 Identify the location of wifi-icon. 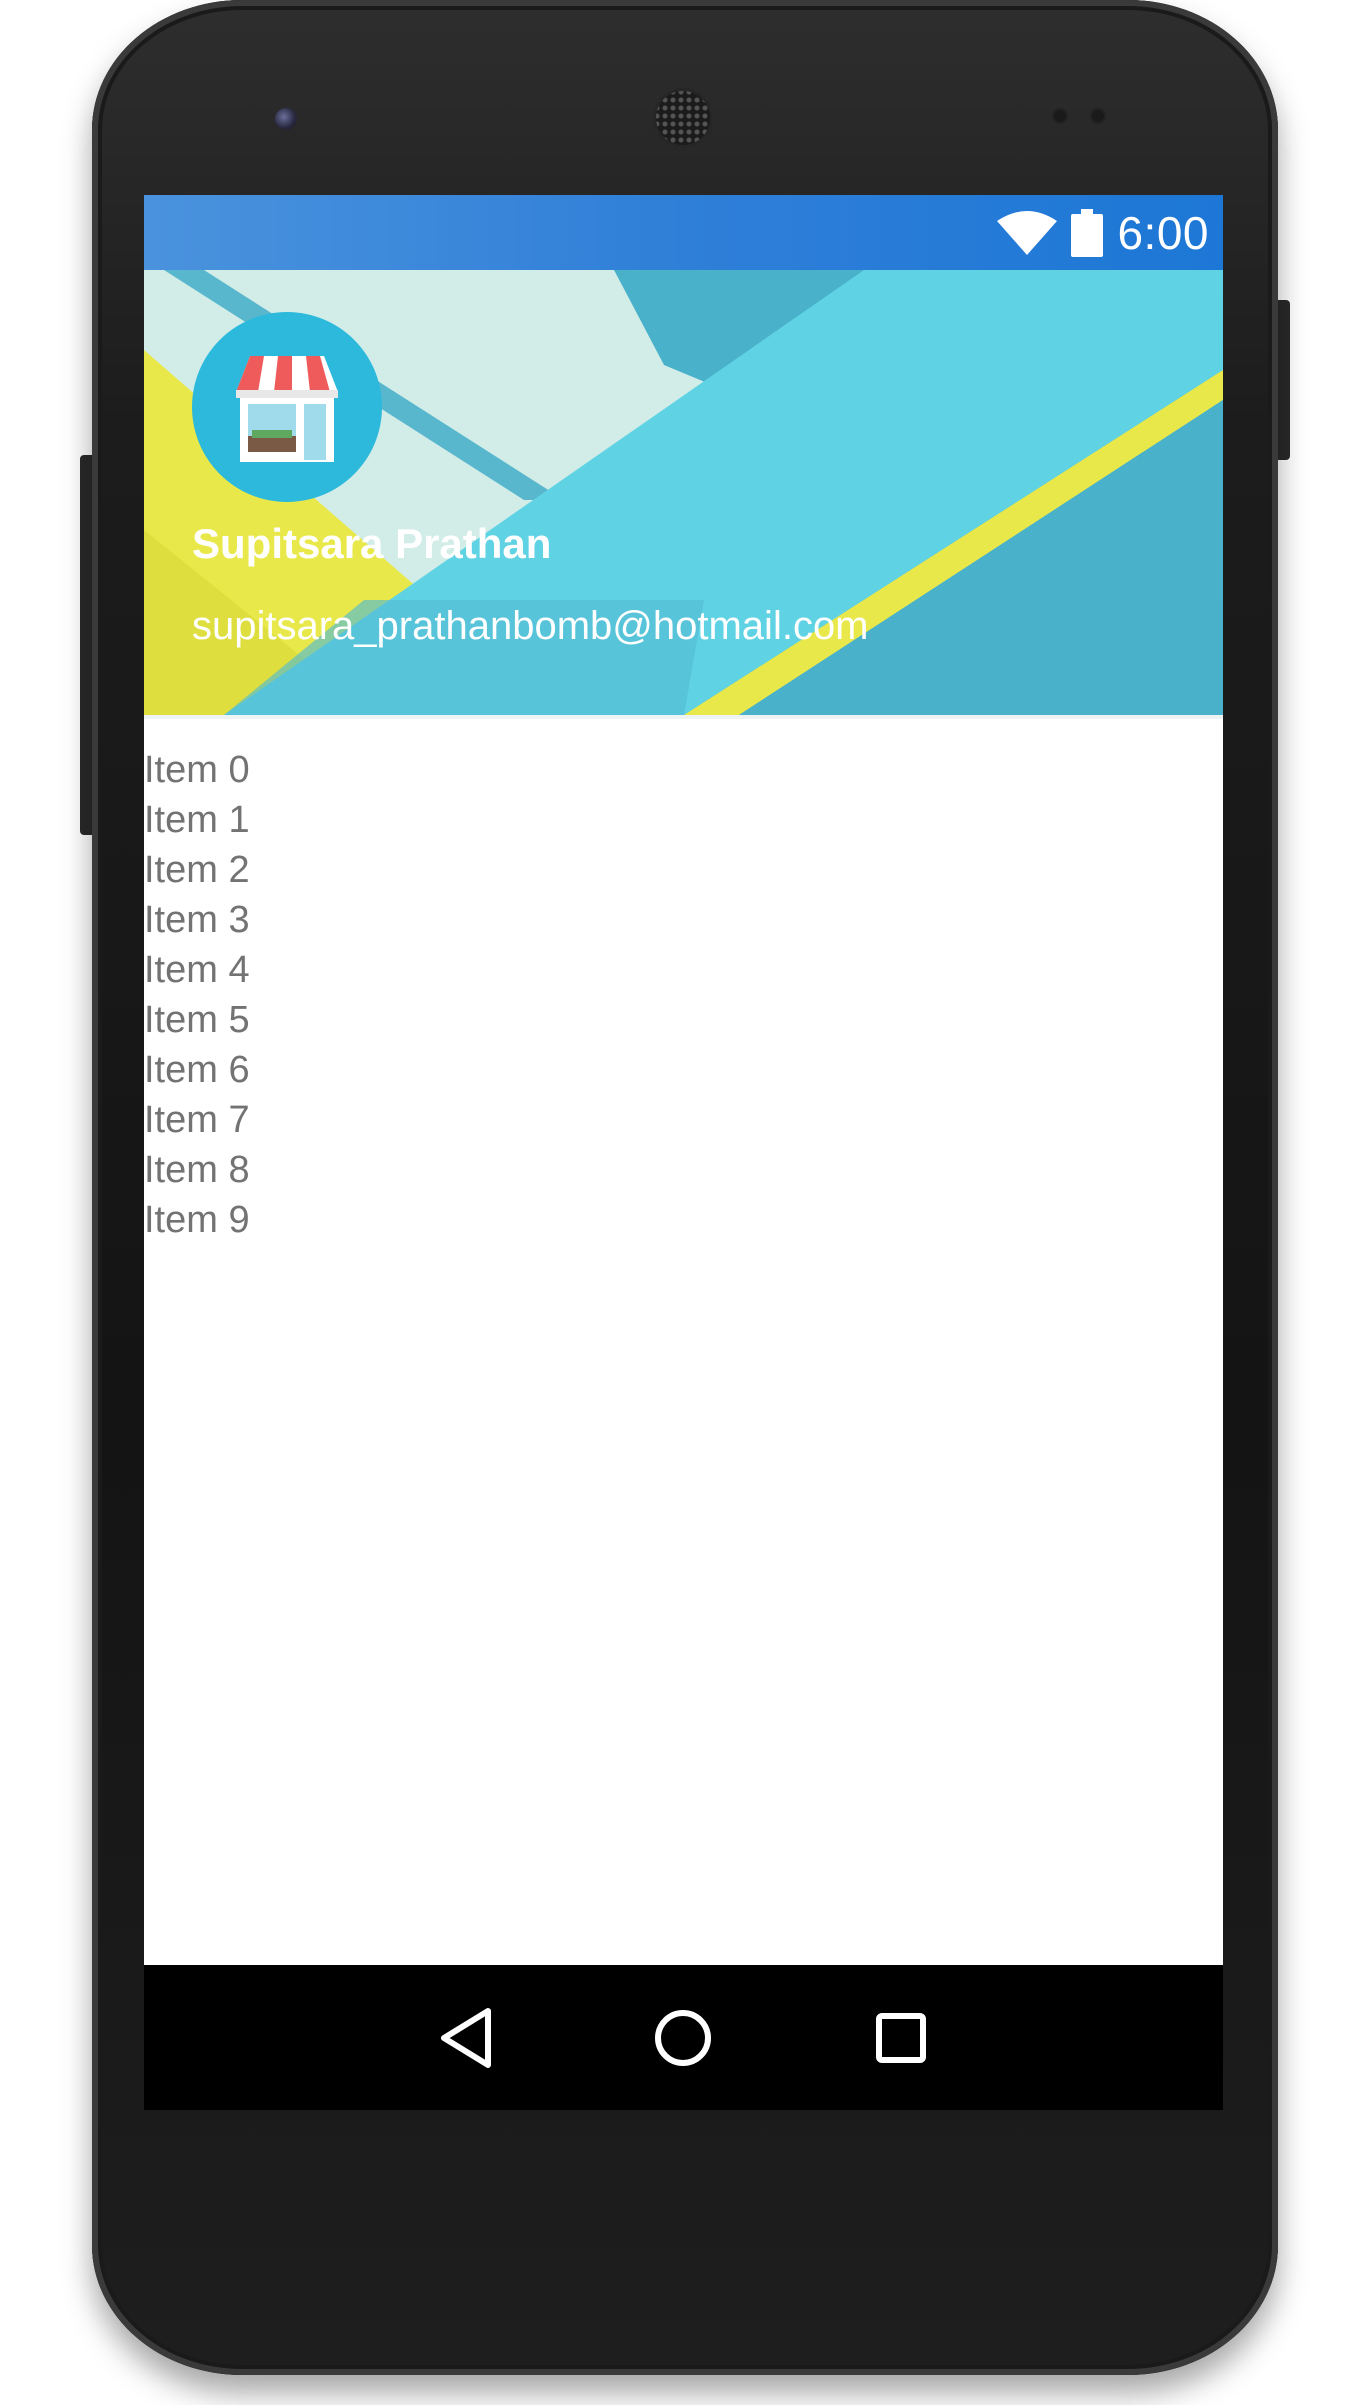
(1027, 232).